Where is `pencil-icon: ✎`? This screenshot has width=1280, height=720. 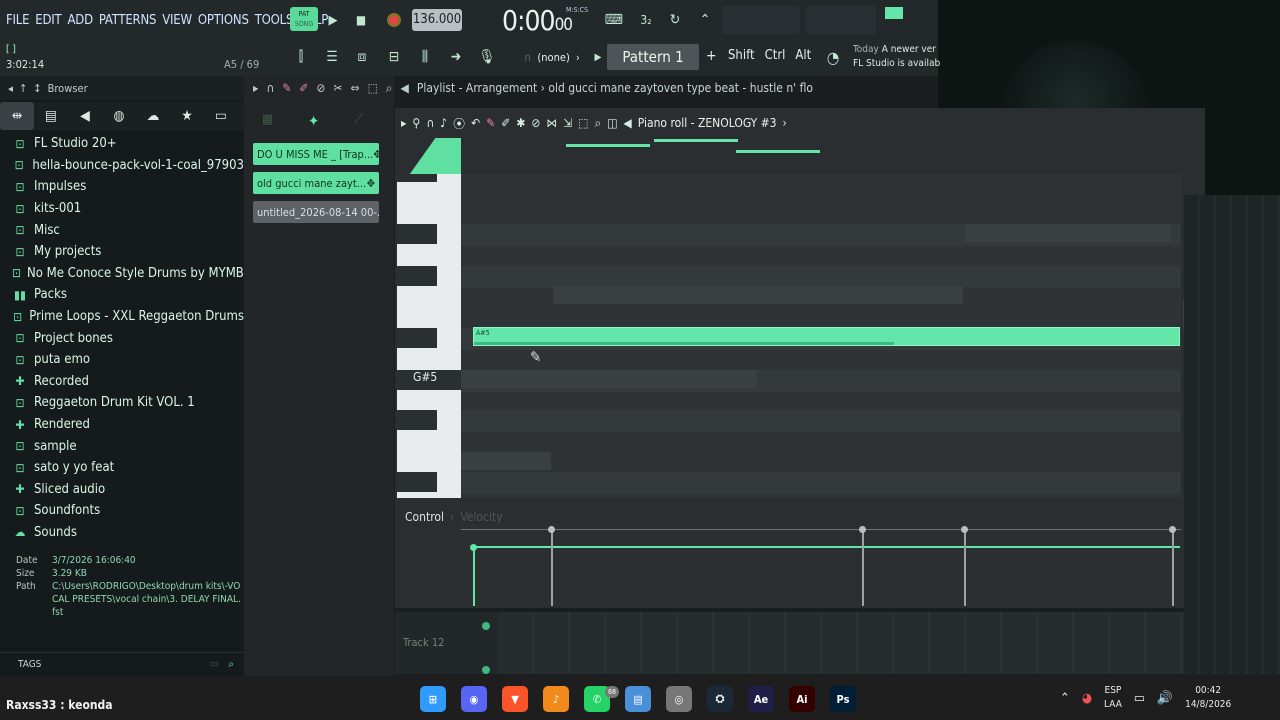 pencil-icon: ✎ is located at coordinates (286, 88).